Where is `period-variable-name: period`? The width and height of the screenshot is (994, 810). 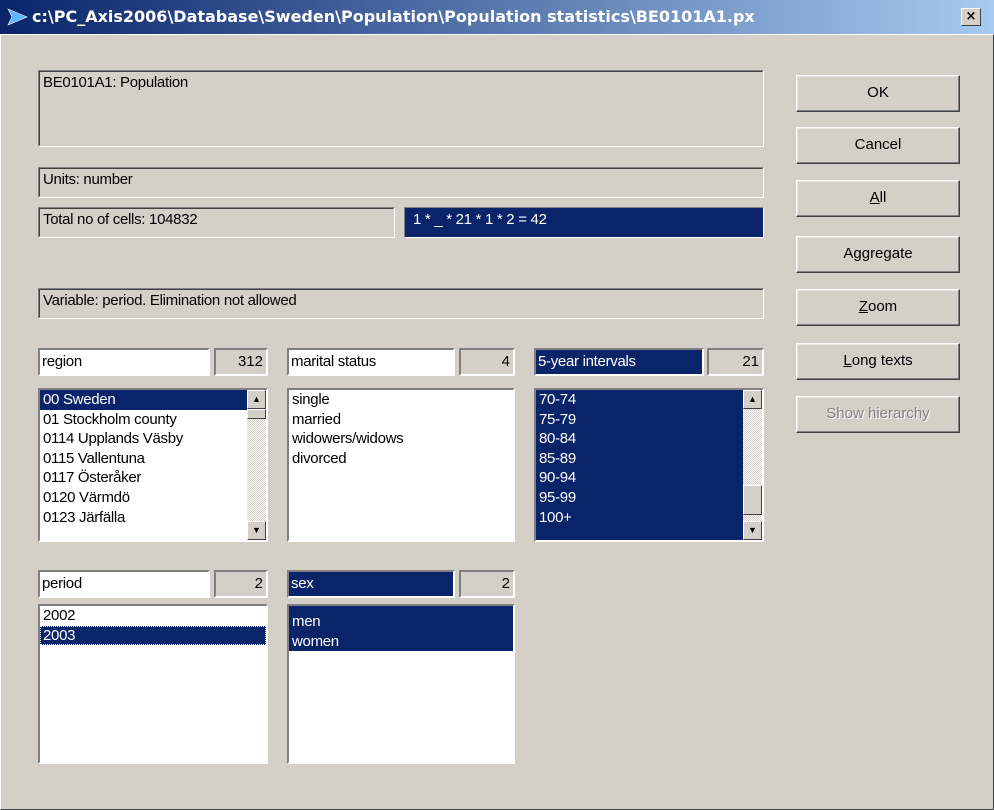
period-variable-name: period is located at coordinates (62, 583).